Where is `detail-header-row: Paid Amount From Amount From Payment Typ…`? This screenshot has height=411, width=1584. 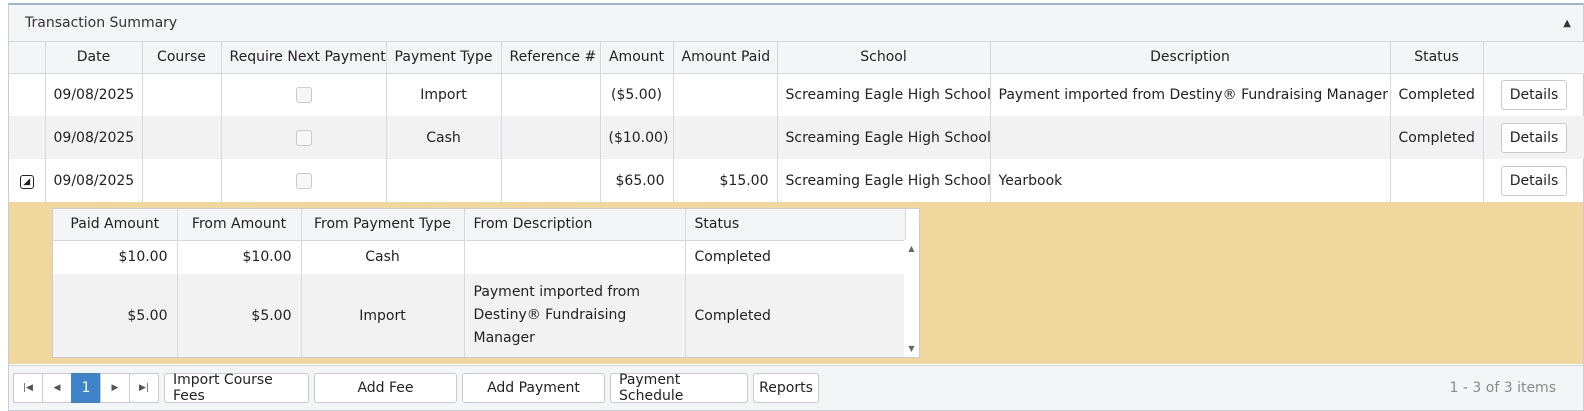 detail-header-row: Paid Amount From Amount From Payment Typ… is located at coordinates (479, 225).